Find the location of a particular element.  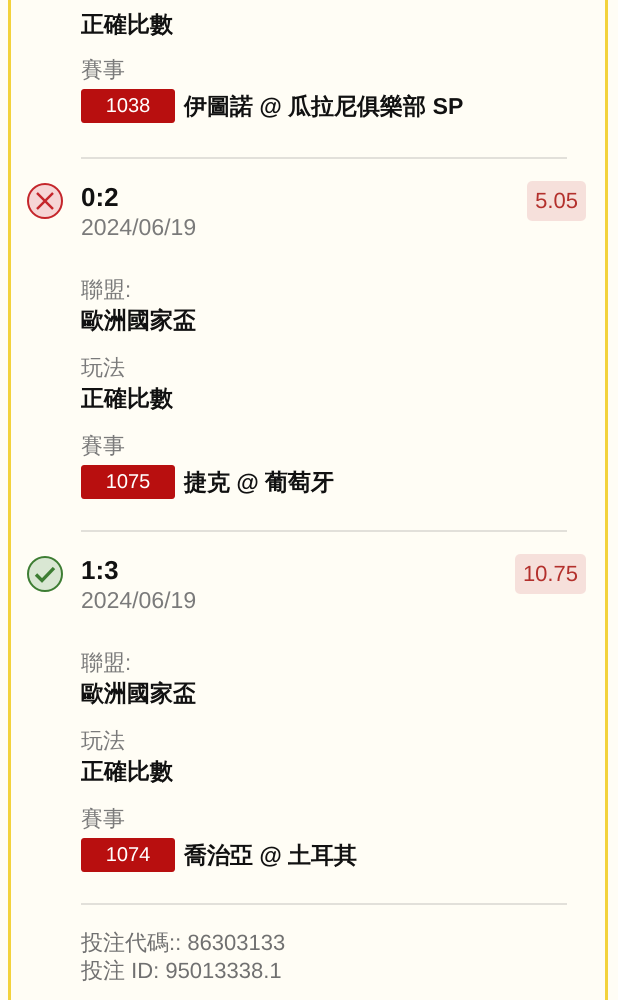

bet-reference: 投注 ID: 95013338.1 is located at coordinates (182, 971).